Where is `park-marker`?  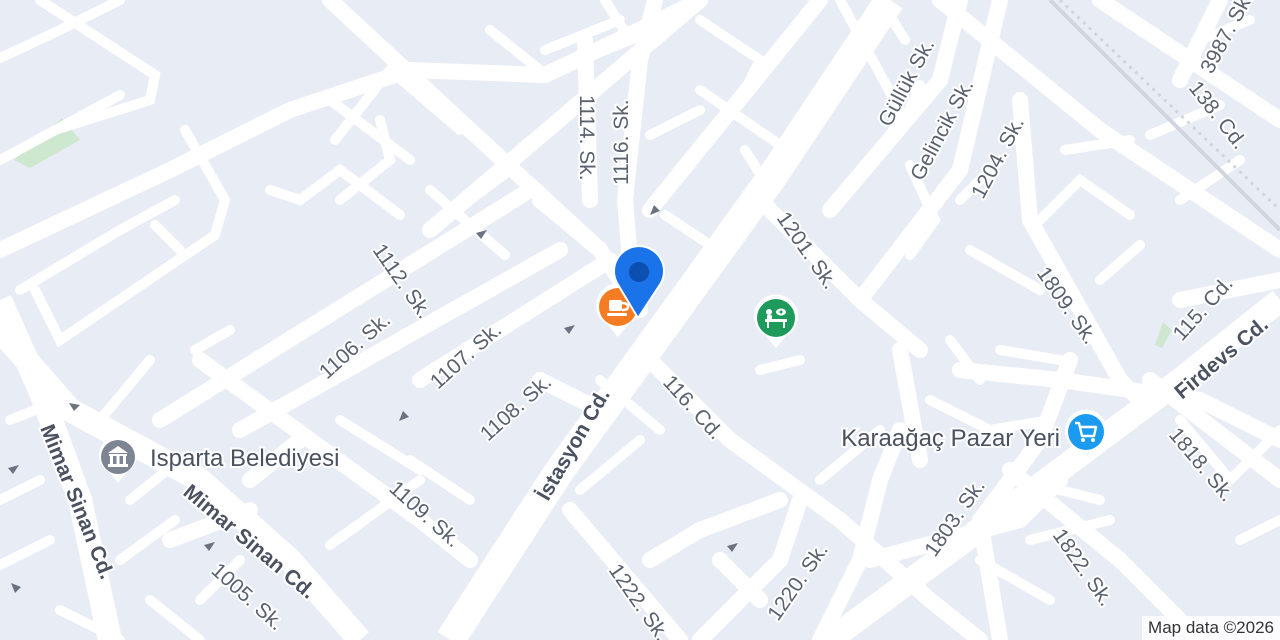 park-marker is located at coordinates (776, 321).